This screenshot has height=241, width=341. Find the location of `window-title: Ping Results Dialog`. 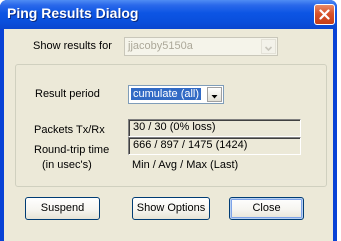

window-title: Ping Results Dialog is located at coordinates (73, 13).